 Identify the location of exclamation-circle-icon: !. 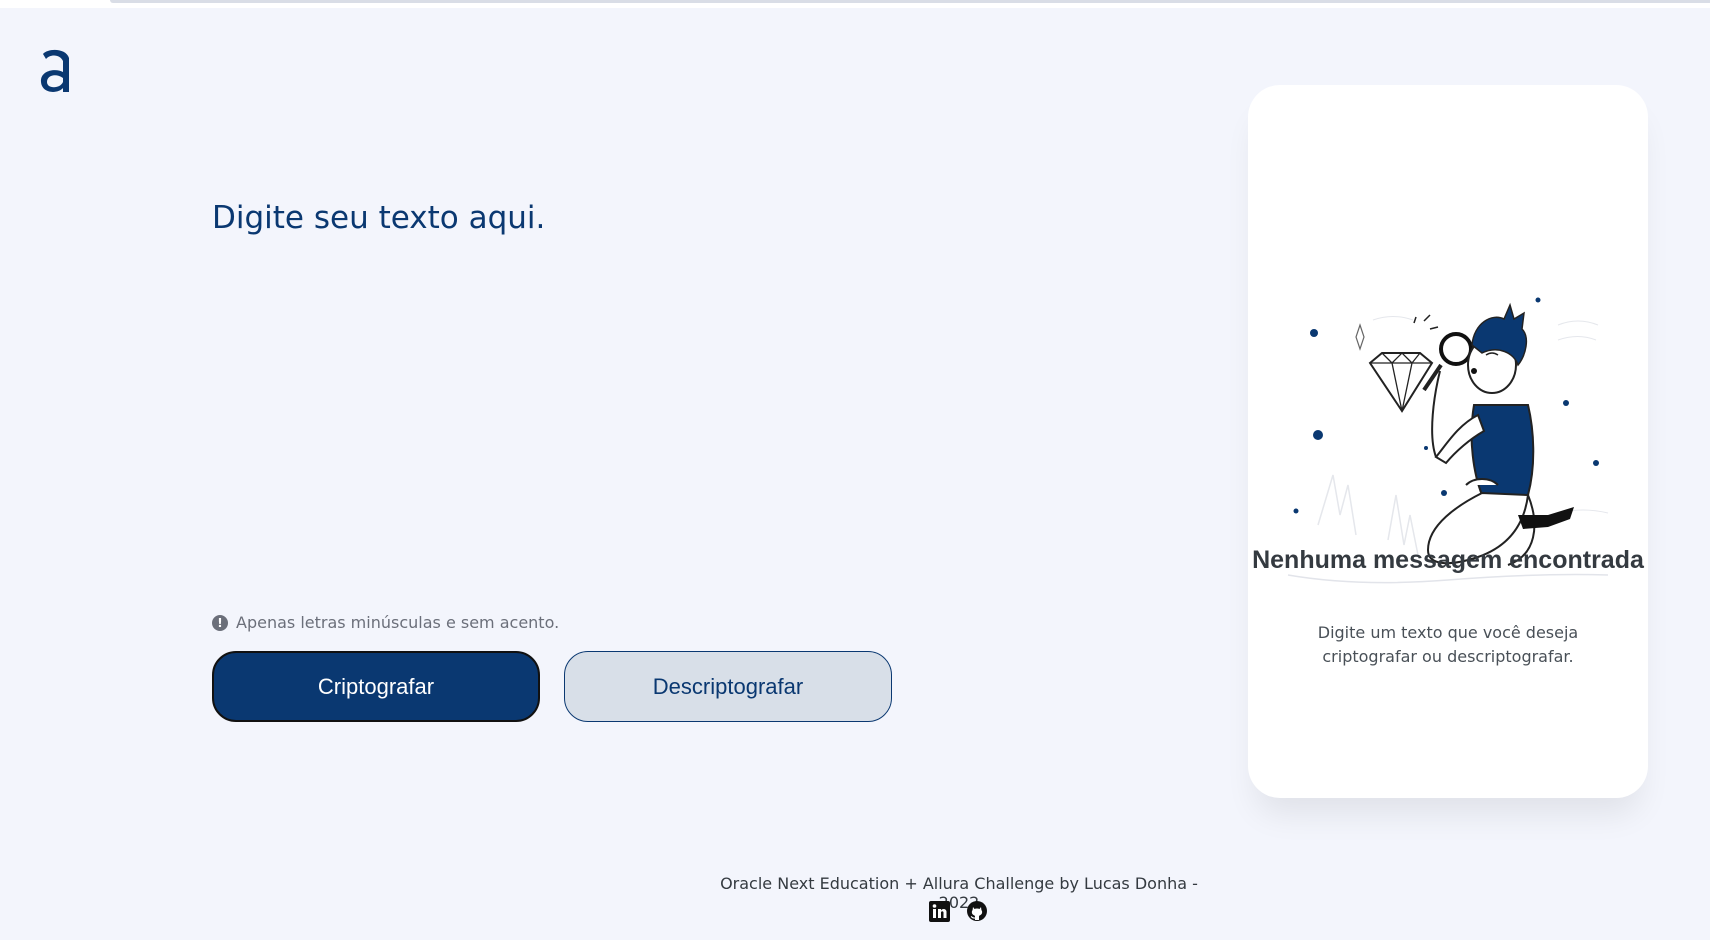
(220, 622).